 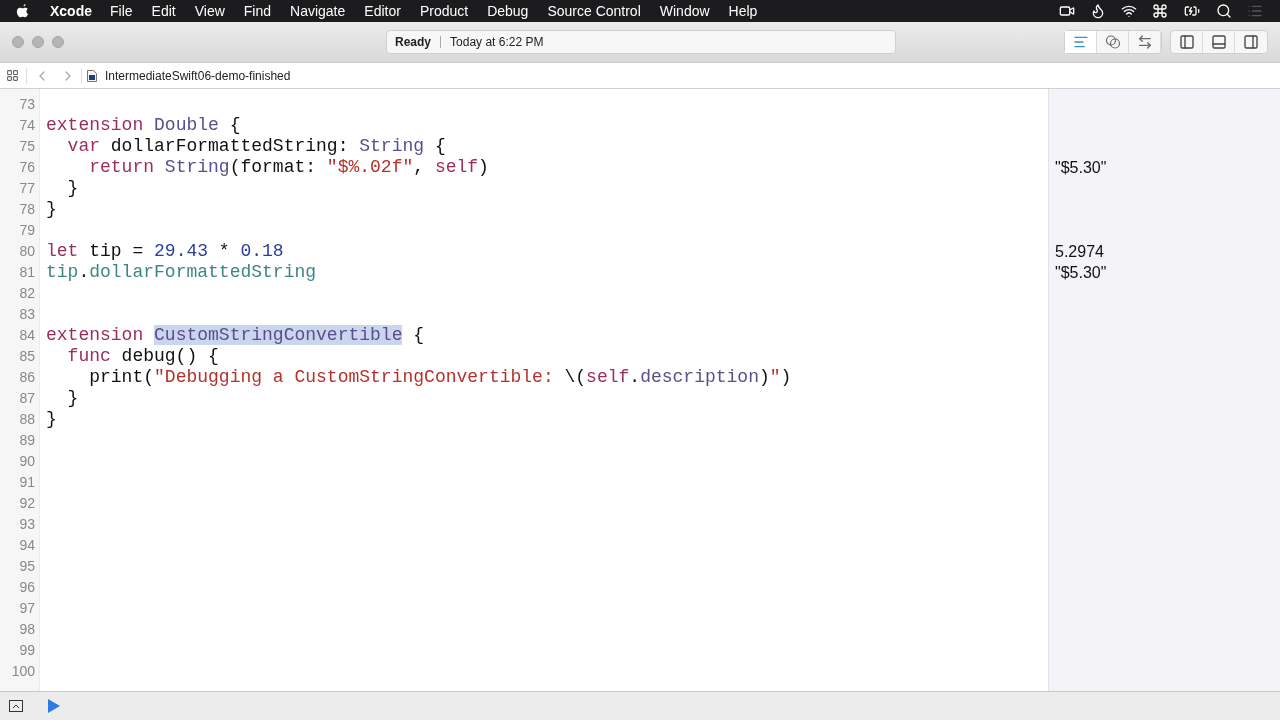 I want to click on menu-item: Help, so click(x=743, y=11).